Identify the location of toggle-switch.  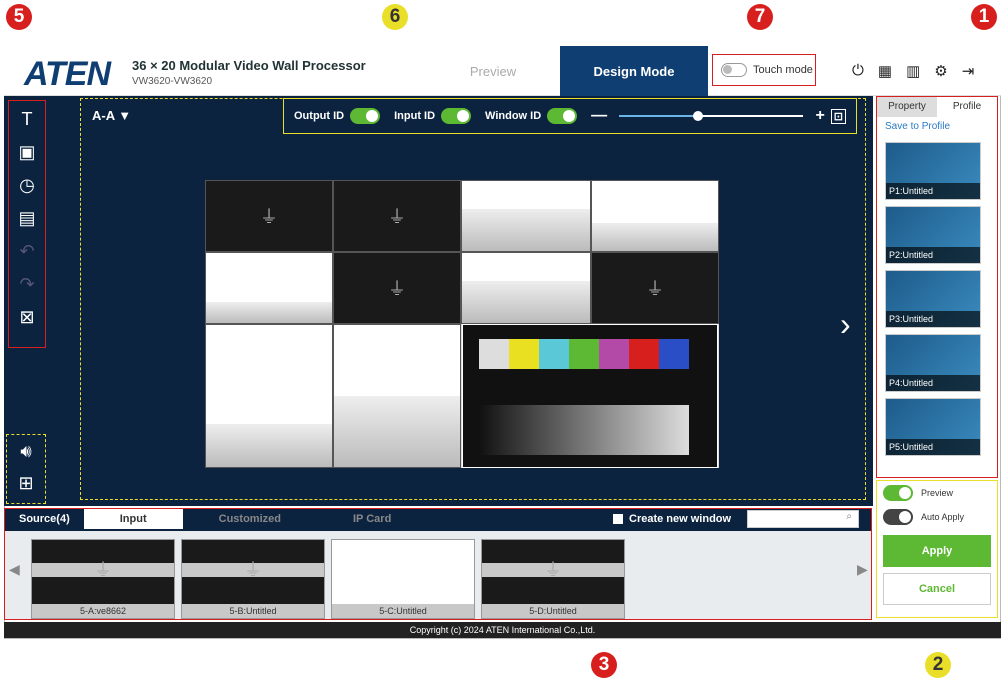
(734, 70).